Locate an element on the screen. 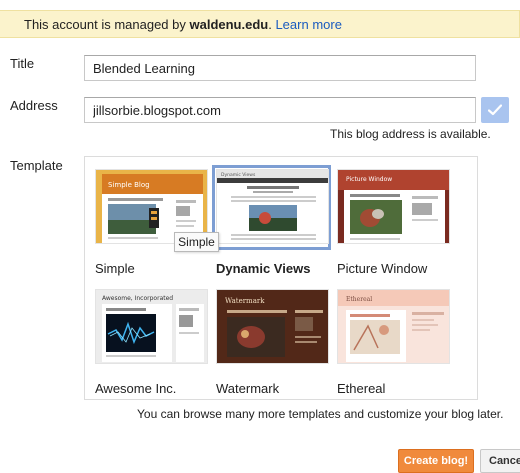 Image resolution: width=520 pixels, height=473 pixels. create-blog-button: Create blog! is located at coordinates (436, 461).